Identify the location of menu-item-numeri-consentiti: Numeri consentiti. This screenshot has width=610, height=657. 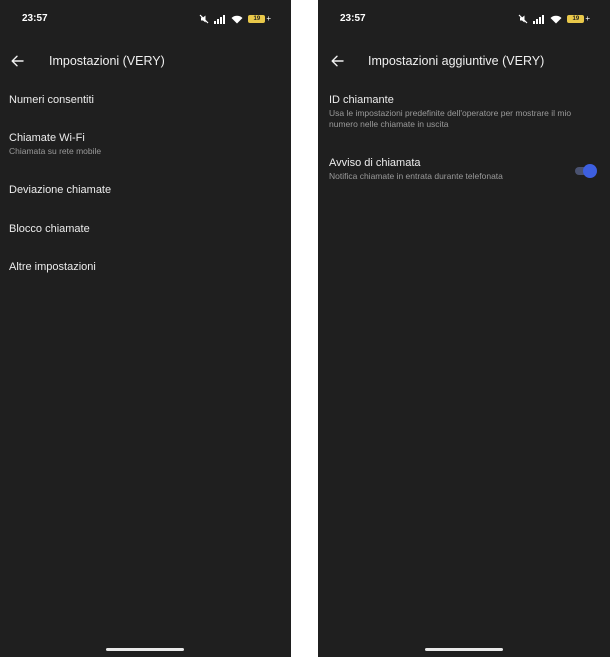
(145, 100).